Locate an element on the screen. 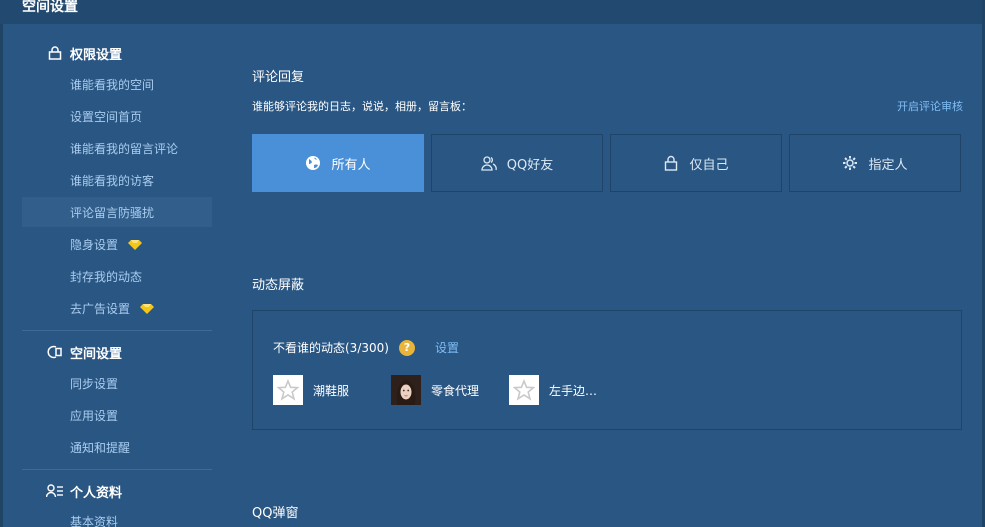 Image resolution: width=985 pixels, height=527 pixels. option-qq-friends: QQ好友 is located at coordinates (517, 163).